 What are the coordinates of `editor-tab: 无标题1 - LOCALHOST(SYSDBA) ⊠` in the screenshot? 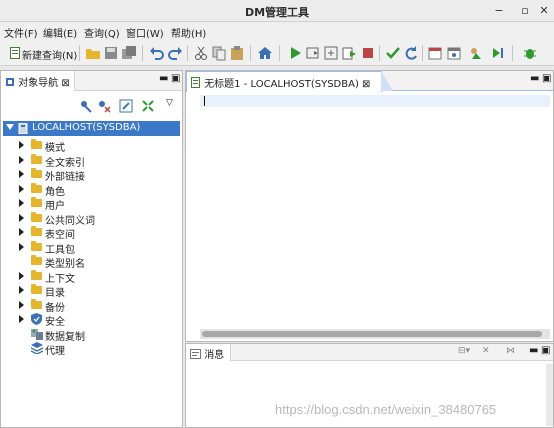 It's located at (284, 81).